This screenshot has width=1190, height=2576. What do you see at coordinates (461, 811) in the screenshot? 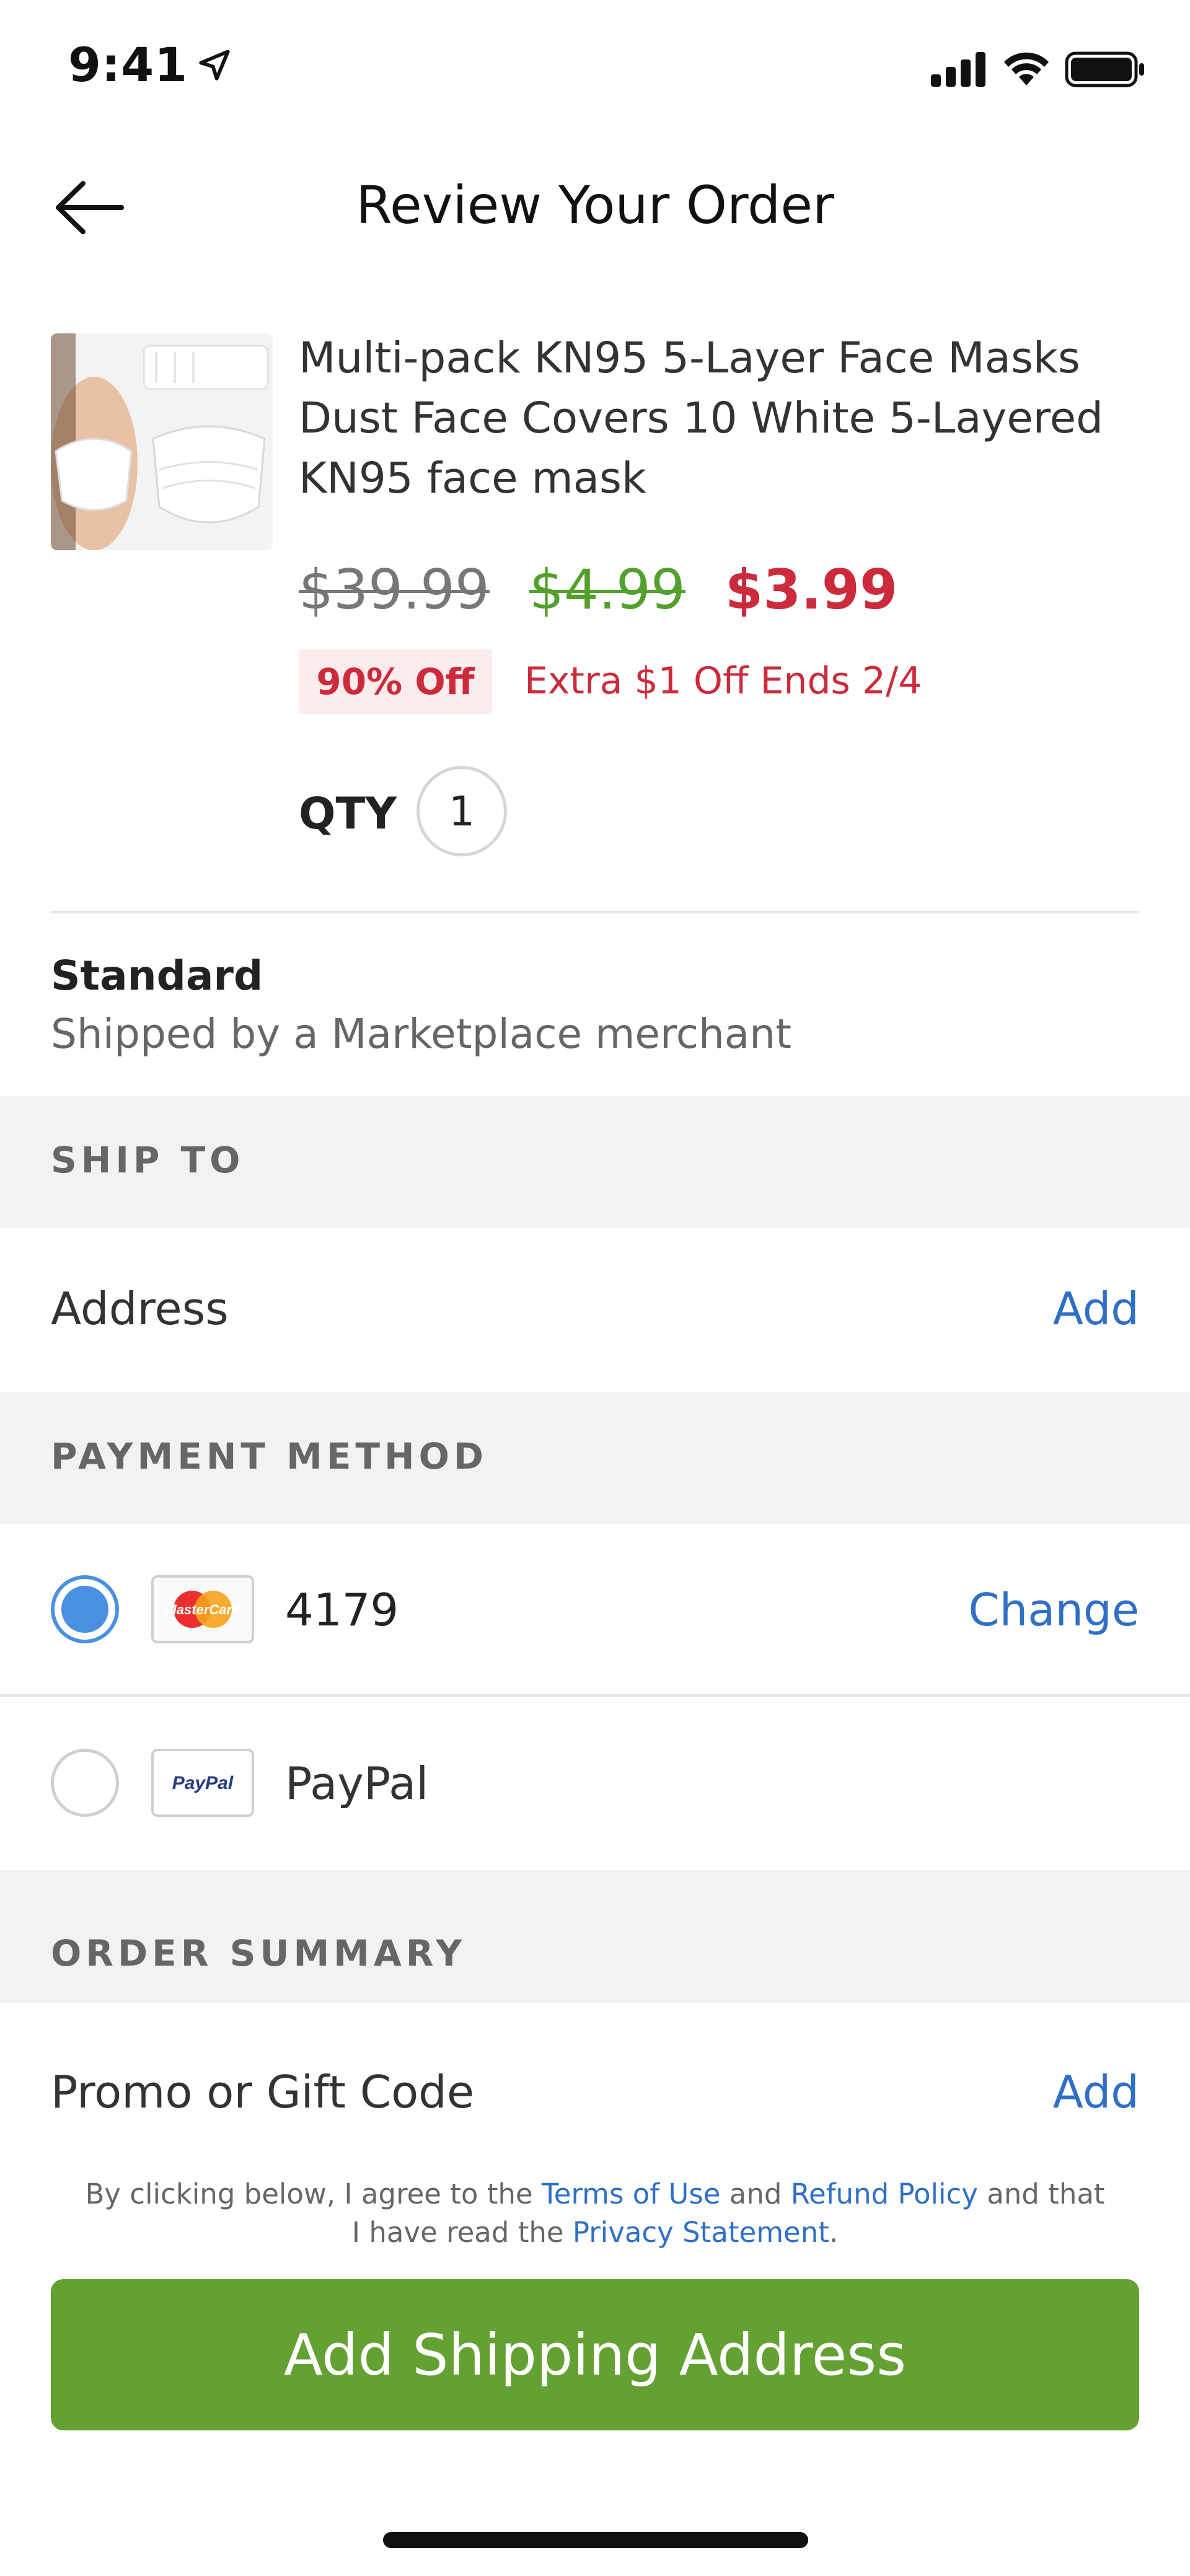
I see `qty-selector: 1` at bounding box center [461, 811].